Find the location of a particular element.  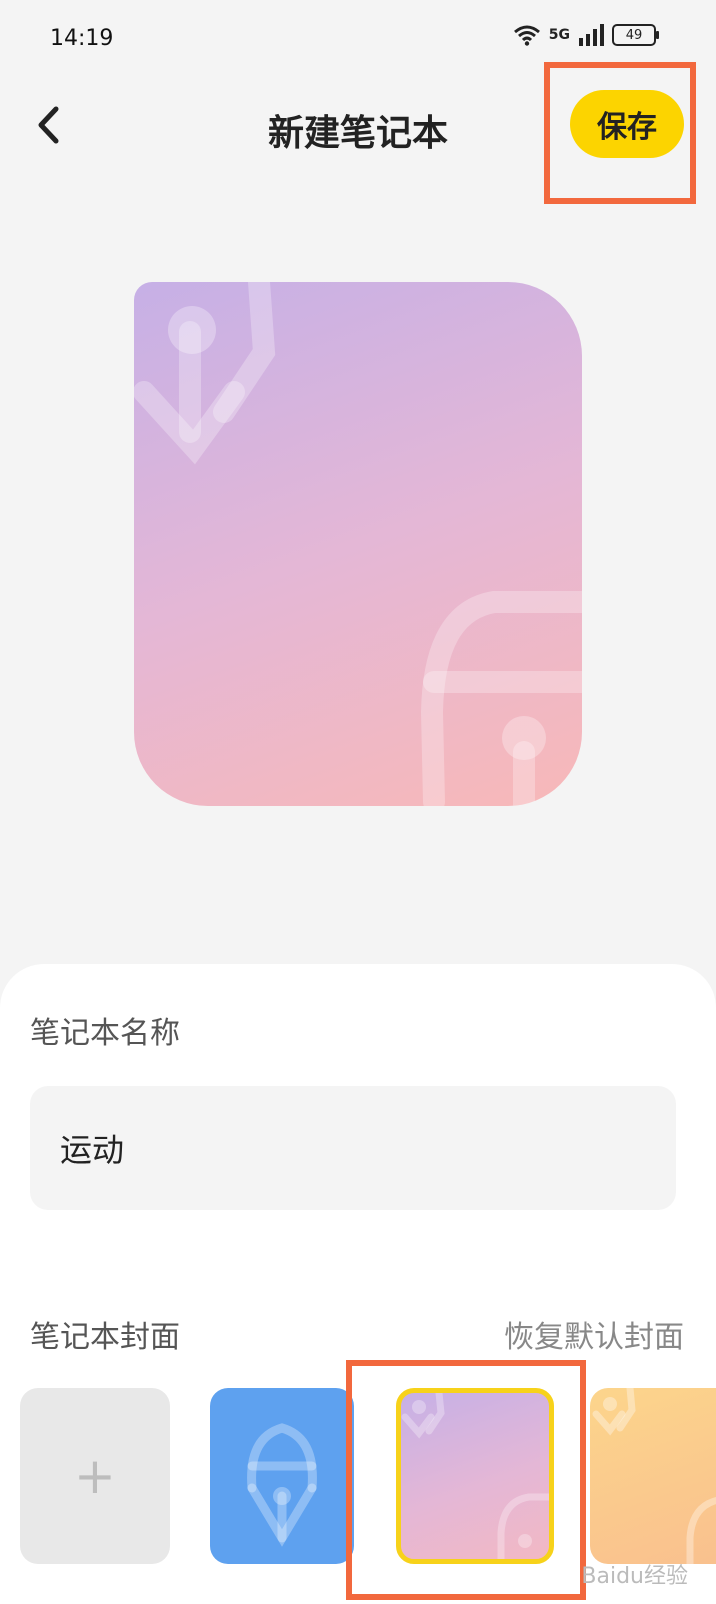

cover-option-orange is located at coordinates (653, 1476).